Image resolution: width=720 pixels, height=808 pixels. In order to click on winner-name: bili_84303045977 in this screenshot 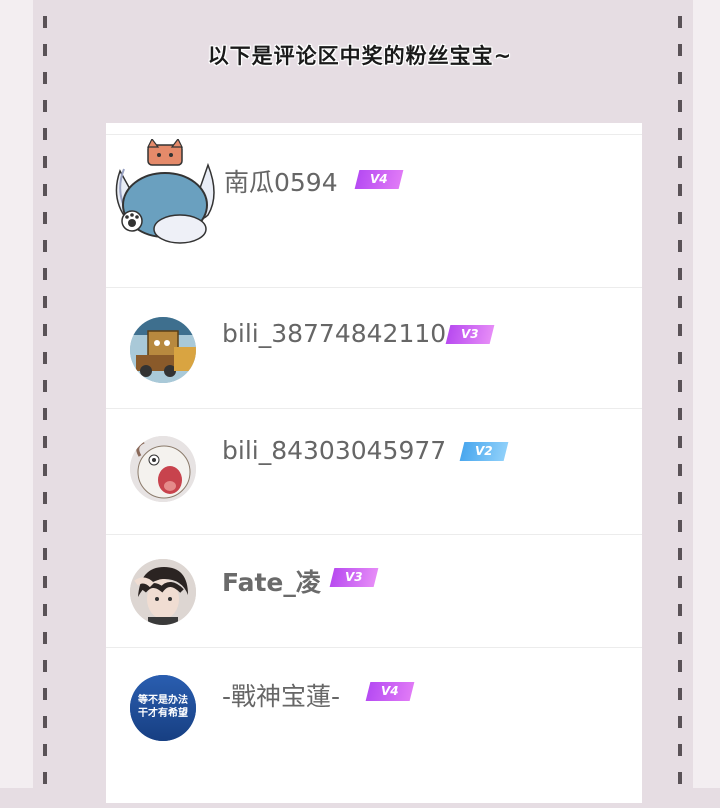, I will do `click(334, 450)`.